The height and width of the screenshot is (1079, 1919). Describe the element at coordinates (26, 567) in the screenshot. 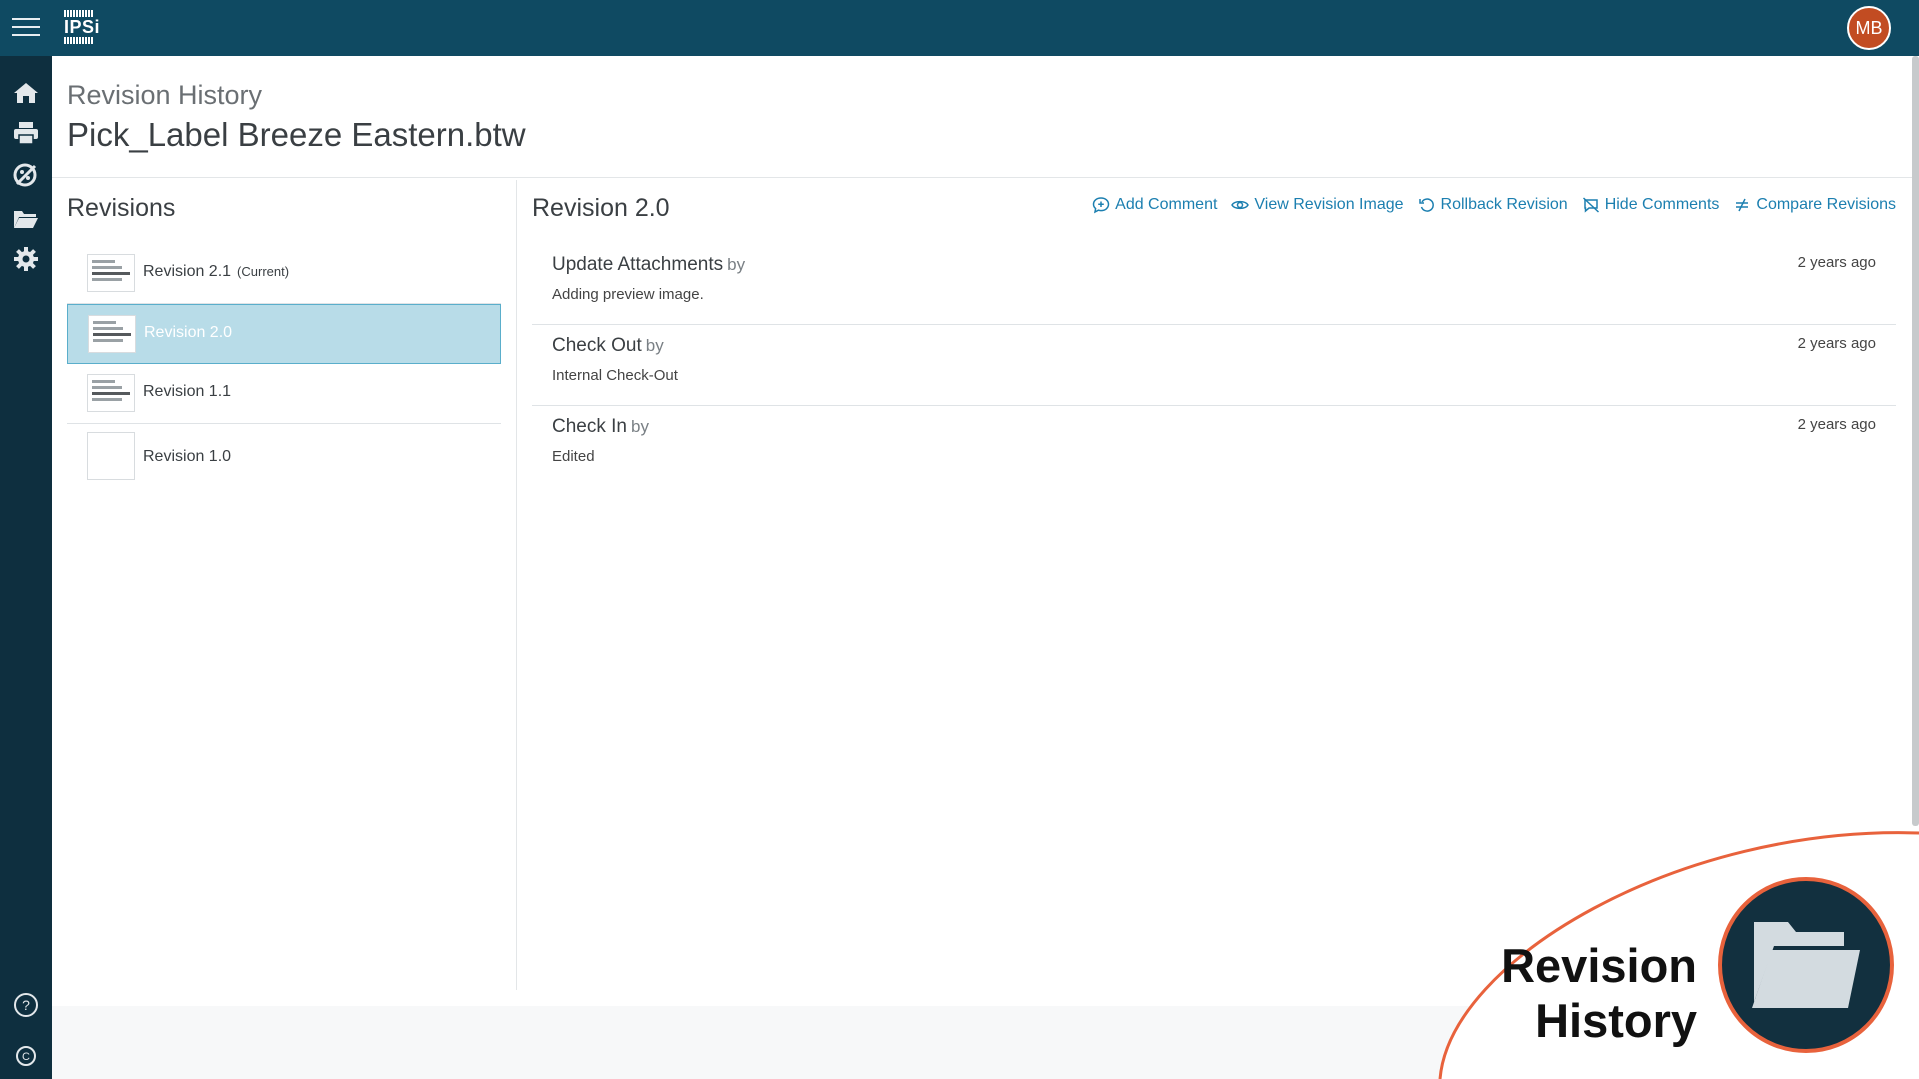

I see `left-sidebar: ? C` at that location.